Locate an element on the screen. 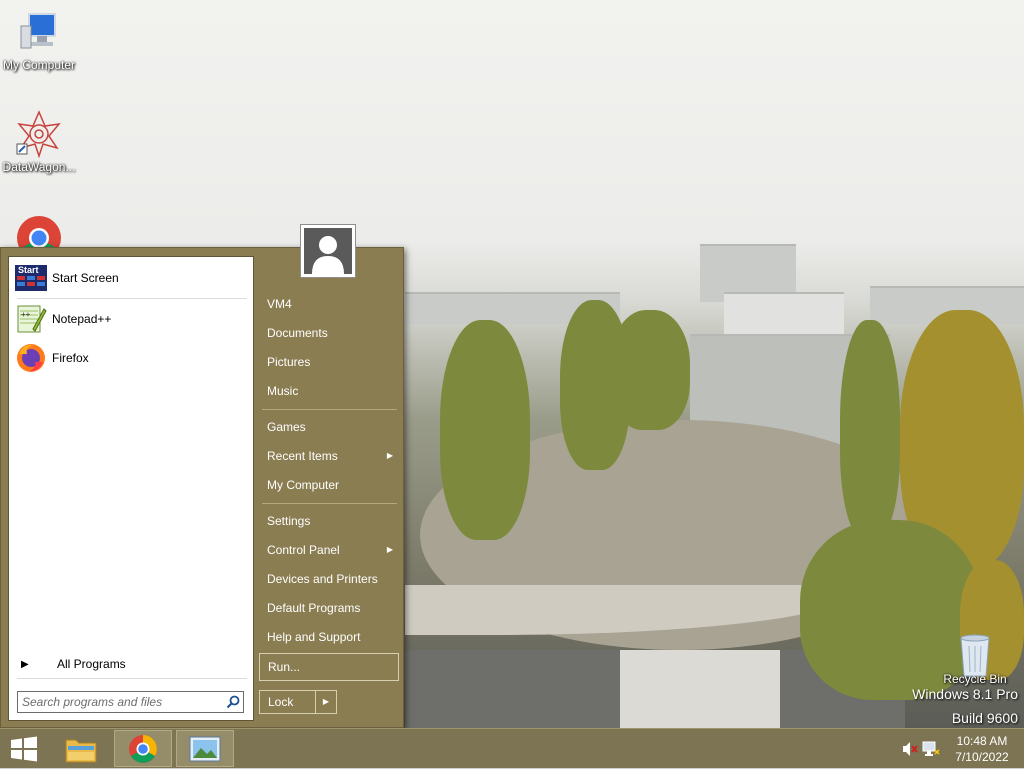  folder-icon is located at coordinates (81, 750).